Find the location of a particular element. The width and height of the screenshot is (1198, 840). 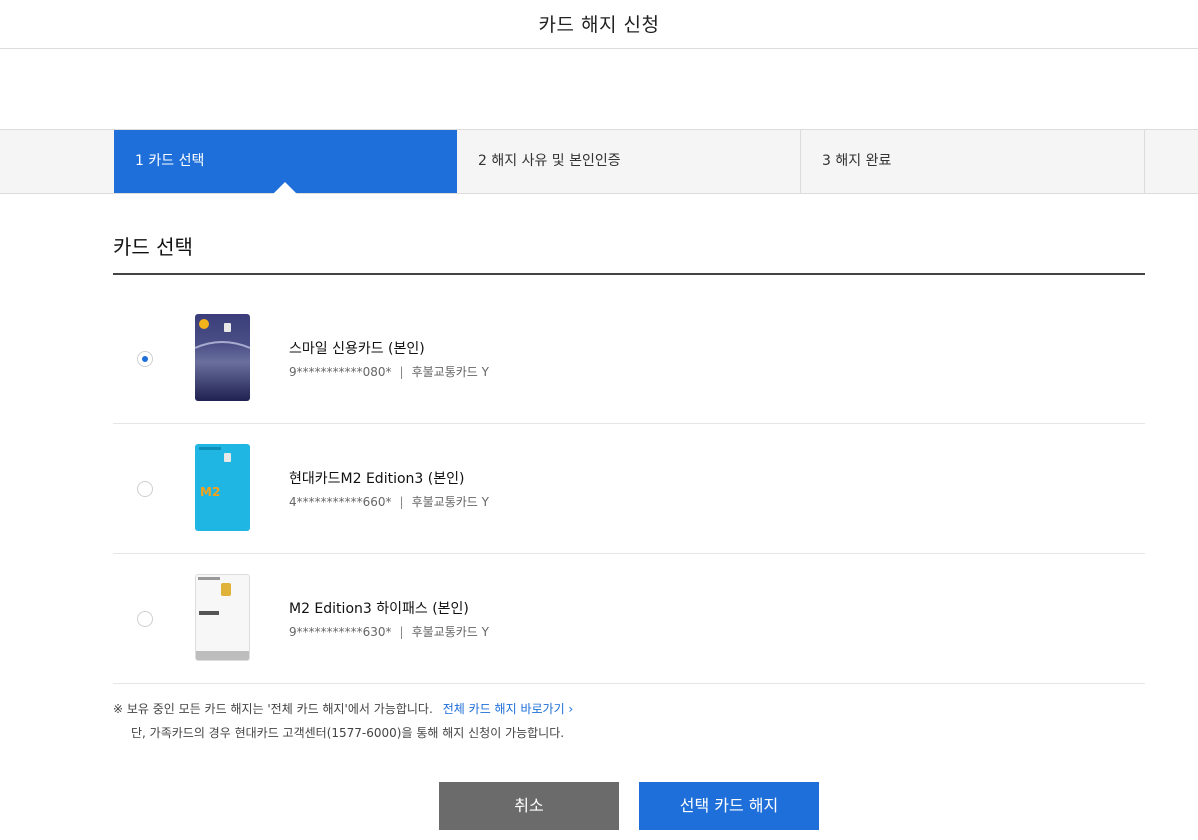

m2-card-image: M2 is located at coordinates (222, 487).